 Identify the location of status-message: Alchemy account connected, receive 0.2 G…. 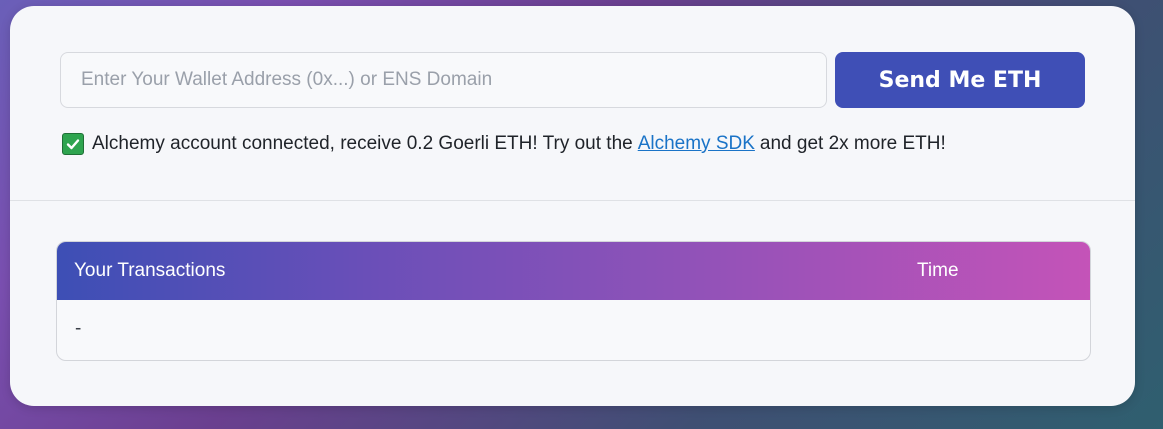
(504, 144).